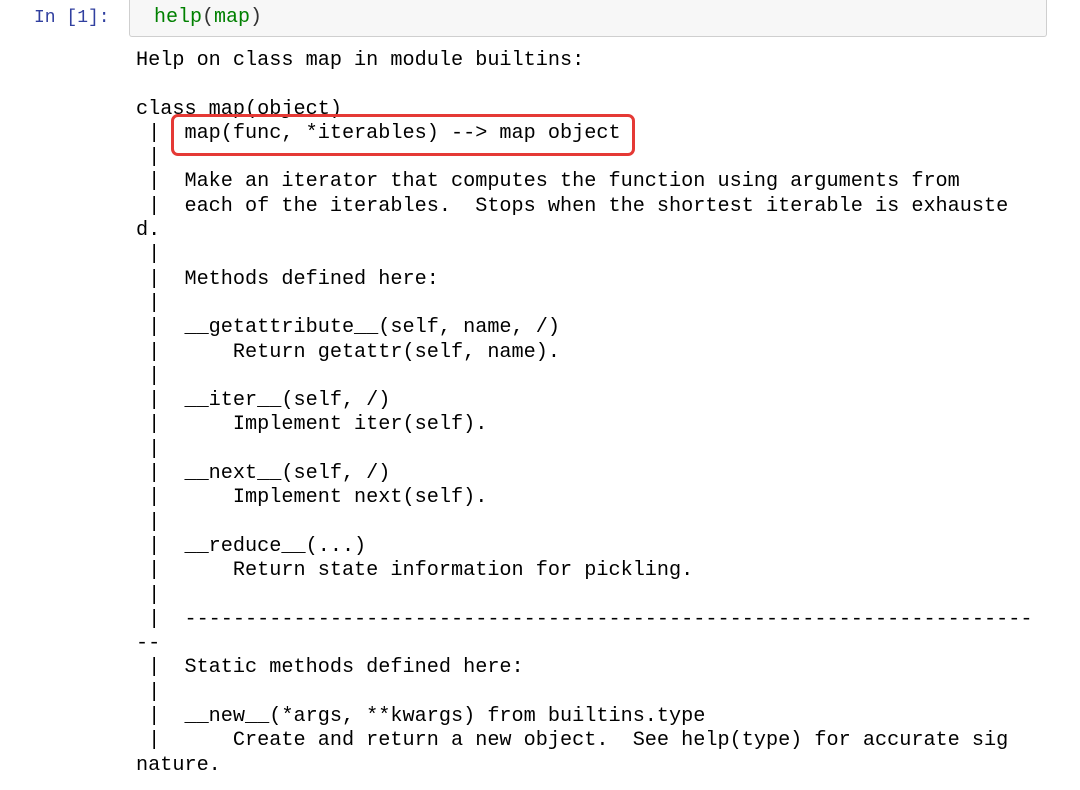  I want to click on signature-highlight-box, so click(403, 135).